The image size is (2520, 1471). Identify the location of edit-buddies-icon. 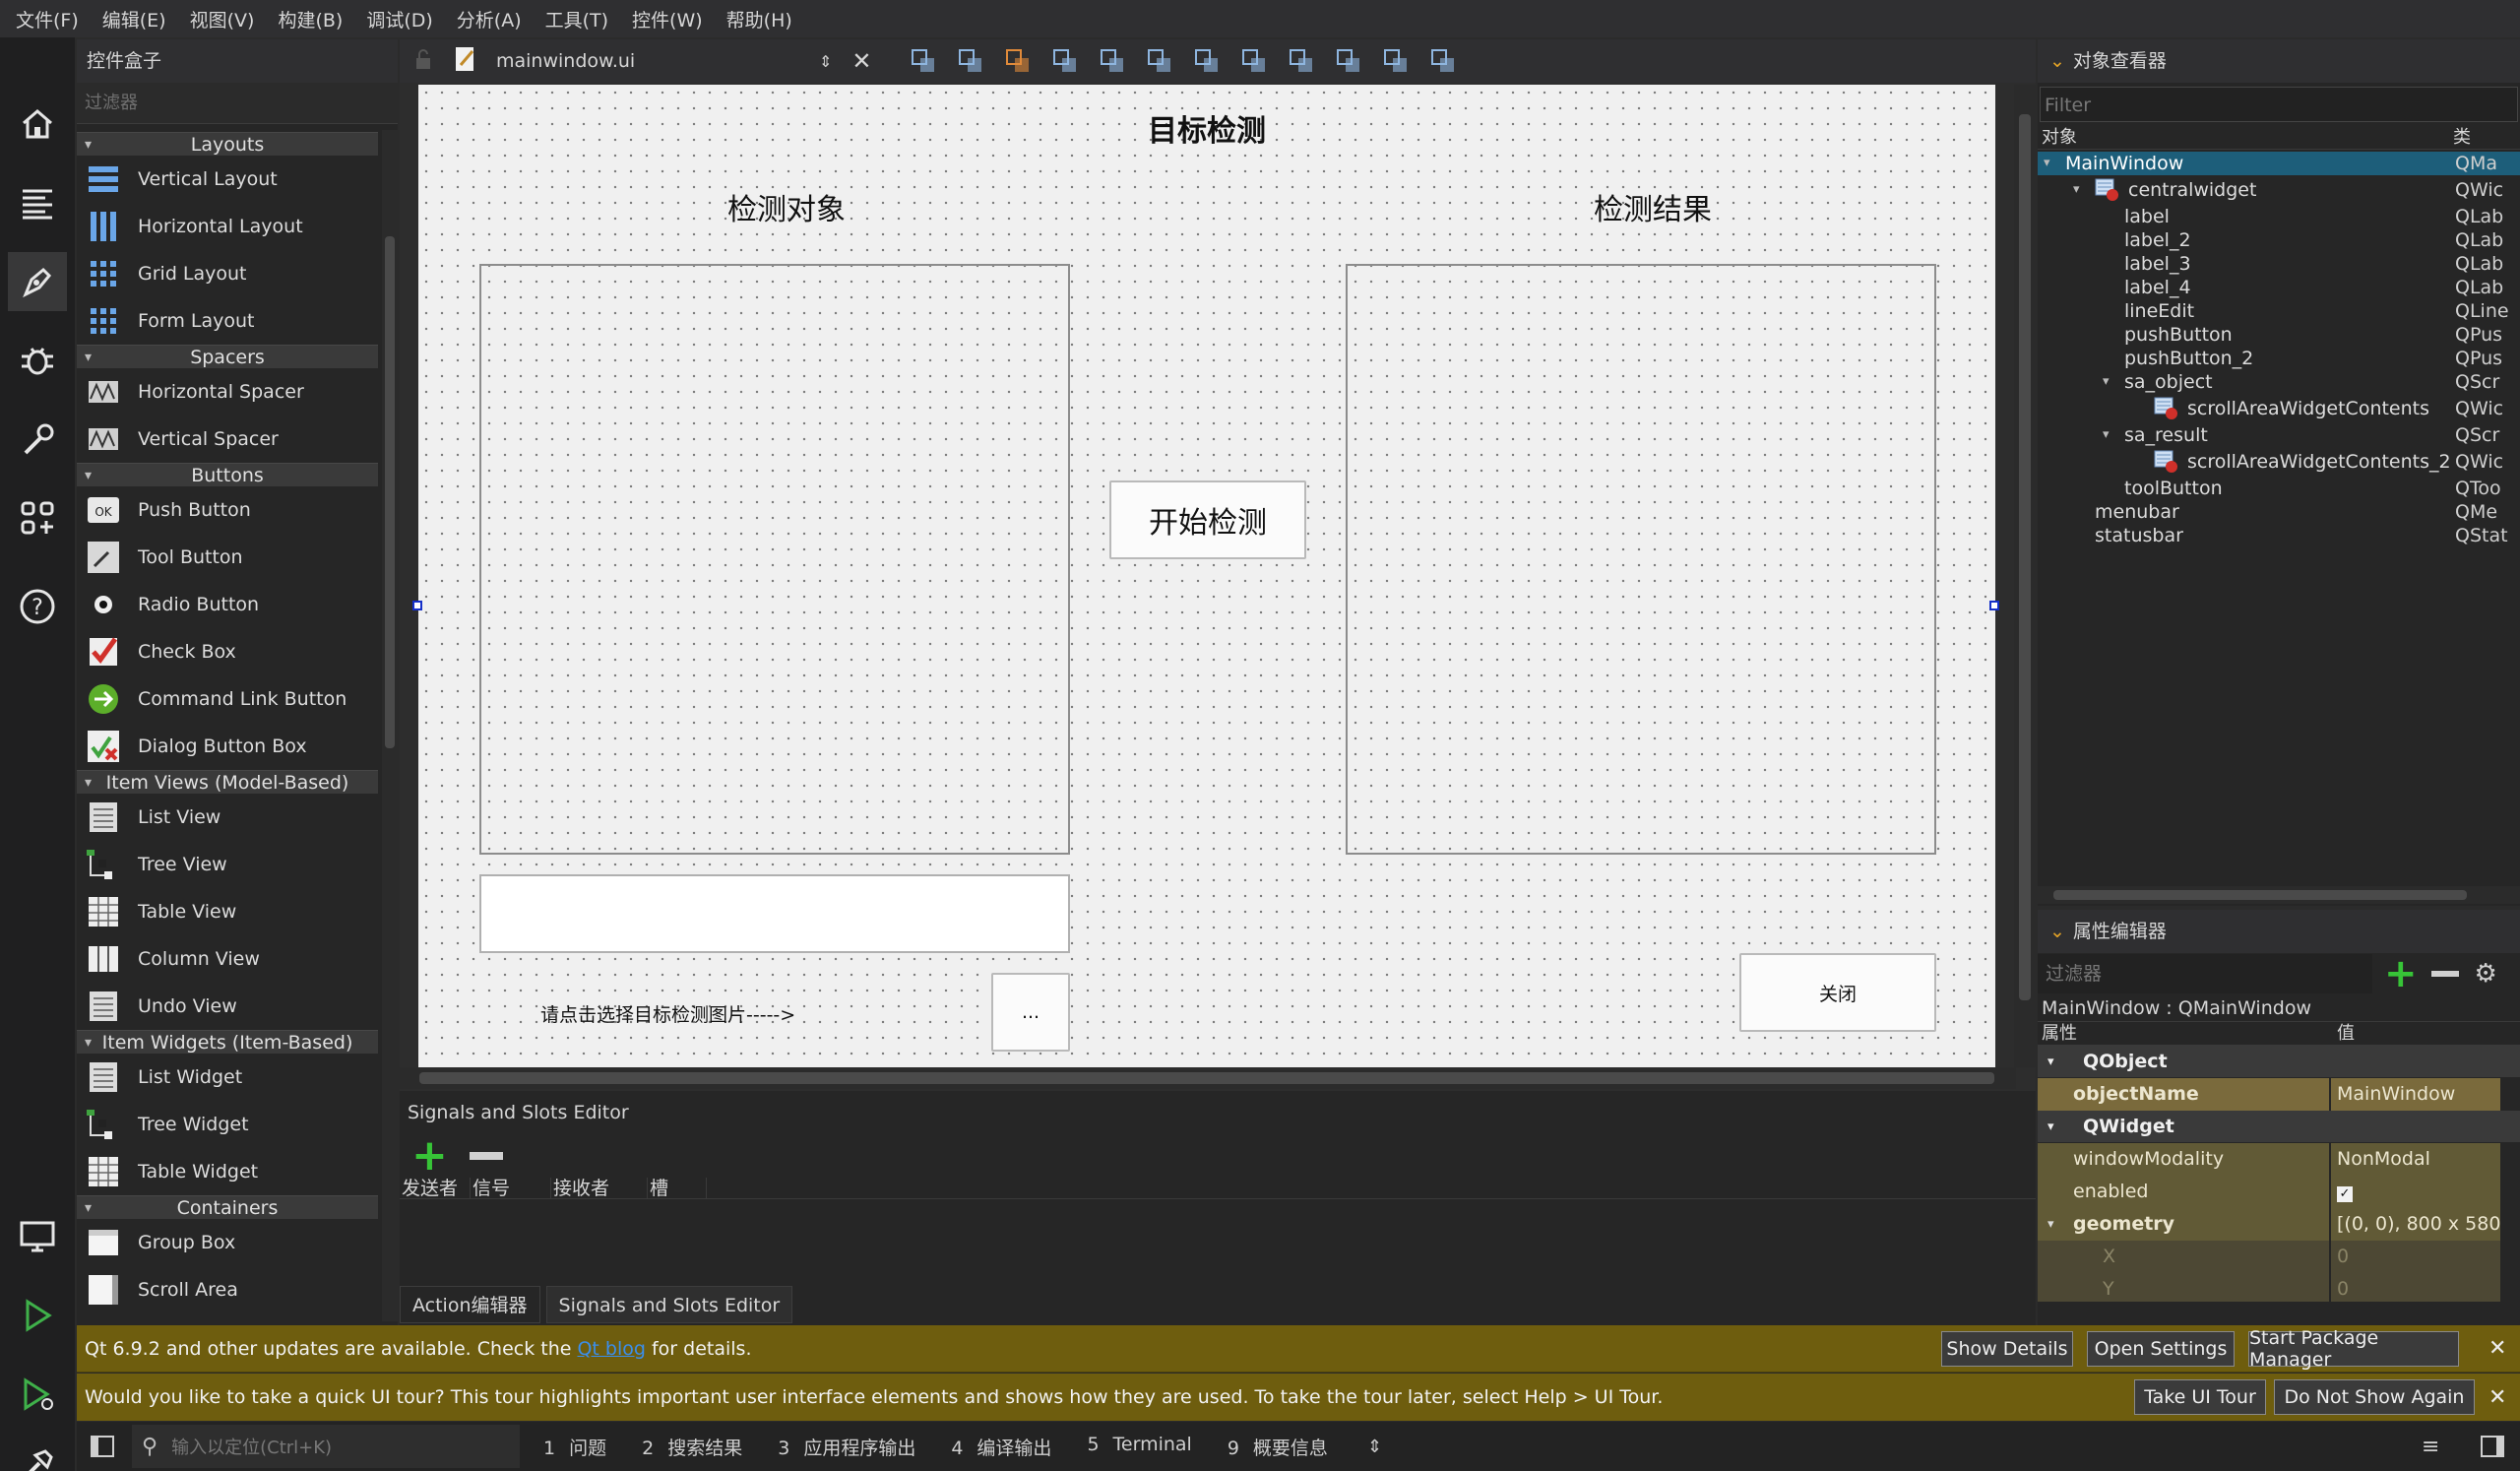
(1017, 61).